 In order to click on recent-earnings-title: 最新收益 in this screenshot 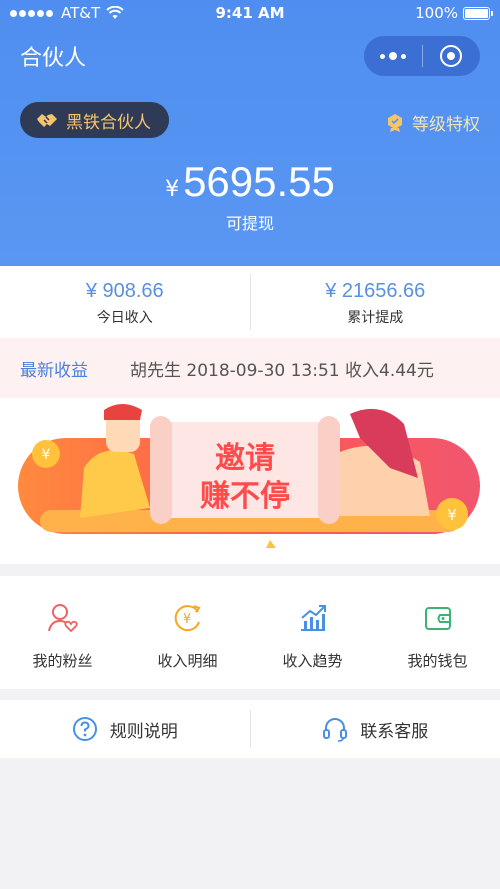, I will do `click(54, 370)`.